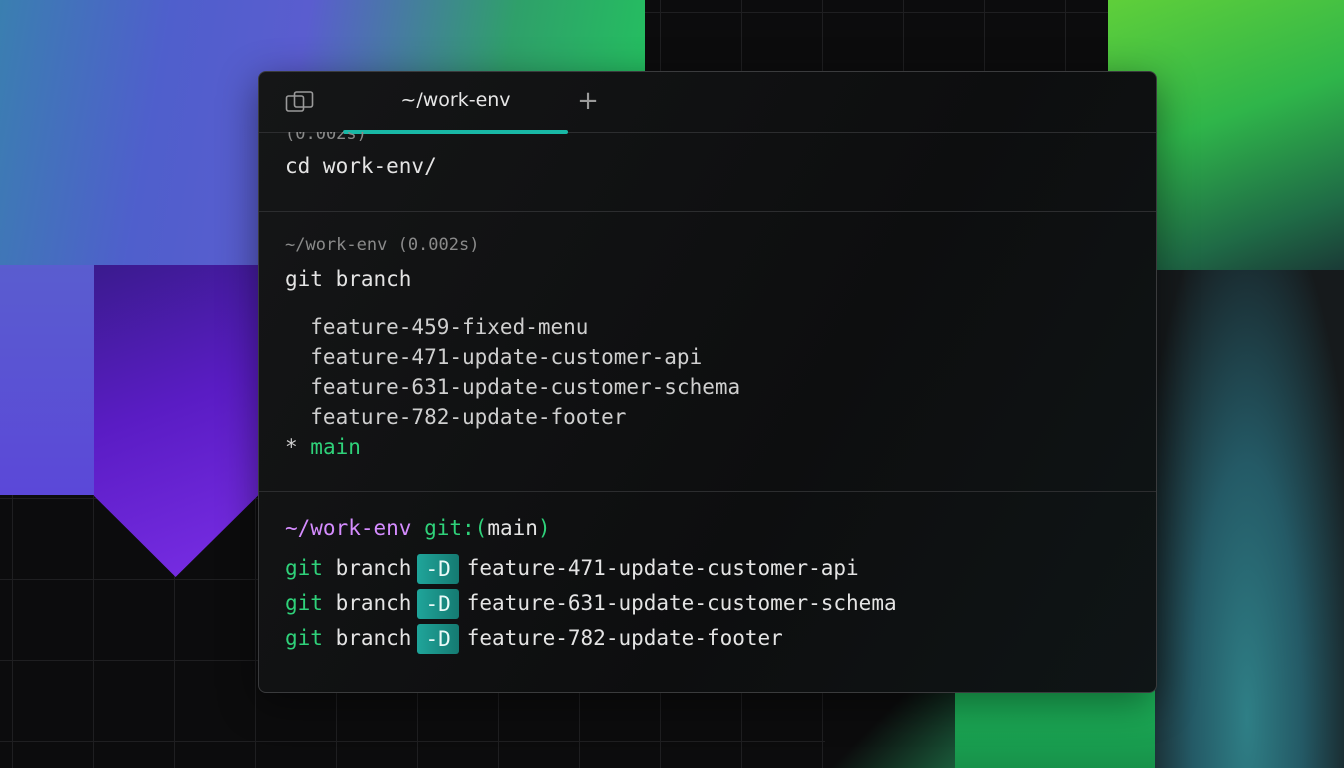  Describe the element at coordinates (382, 245) in the screenshot. I see `block-meta: ~/work-env (0.002s)` at that location.